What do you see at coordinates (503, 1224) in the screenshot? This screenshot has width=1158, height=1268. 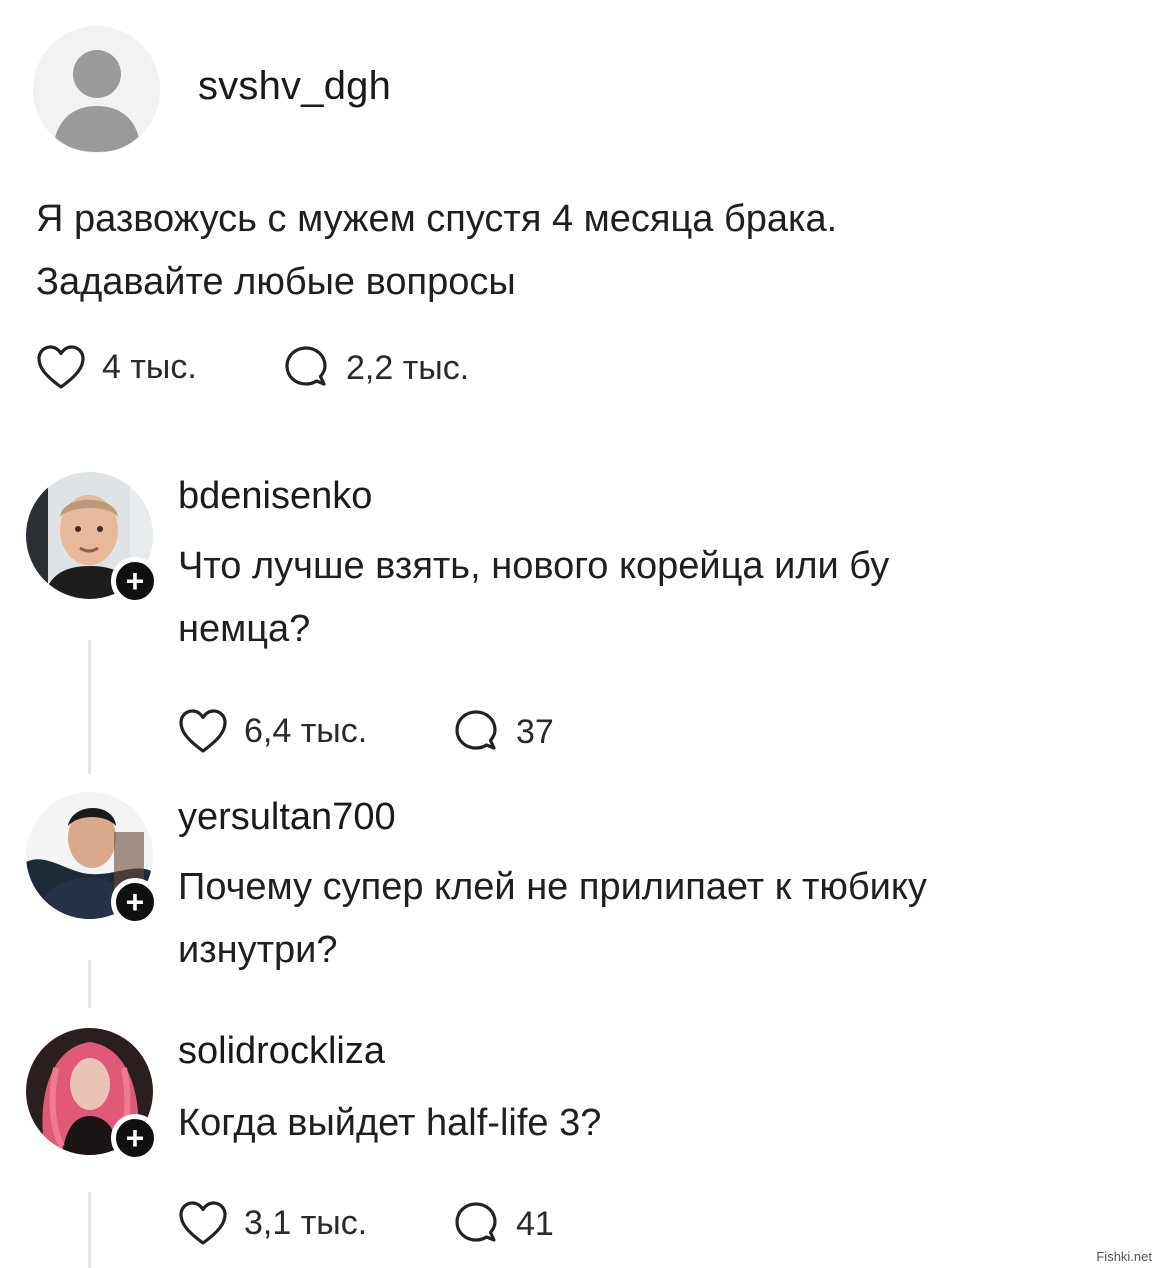 I see `comment-reply-button: 41` at bounding box center [503, 1224].